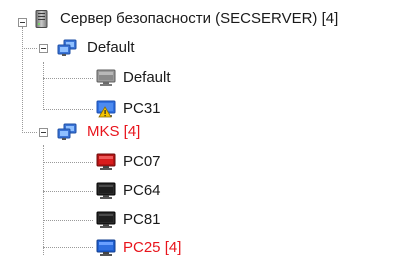  What do you see at coordinates (41, 19) in the screenshot?
I see `server-tower-icon` at bounding box center [41, 19].